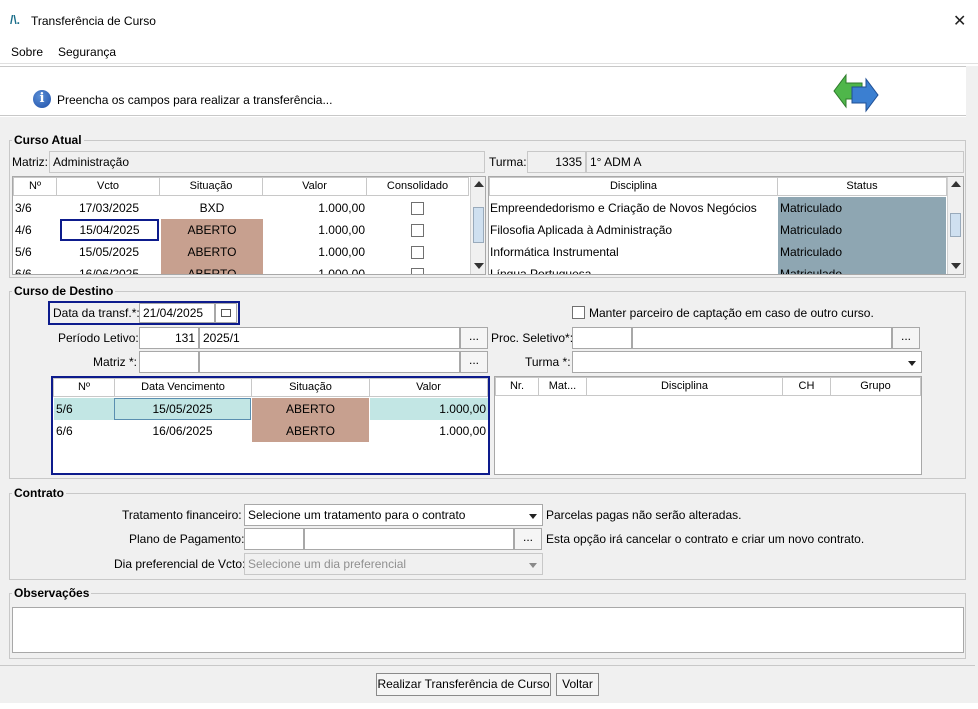 This screenshot has height=709, width=978. Describe the element at coordinates (52, 593) in the screenshot. I see `observacoes-title: Observações` at that location.